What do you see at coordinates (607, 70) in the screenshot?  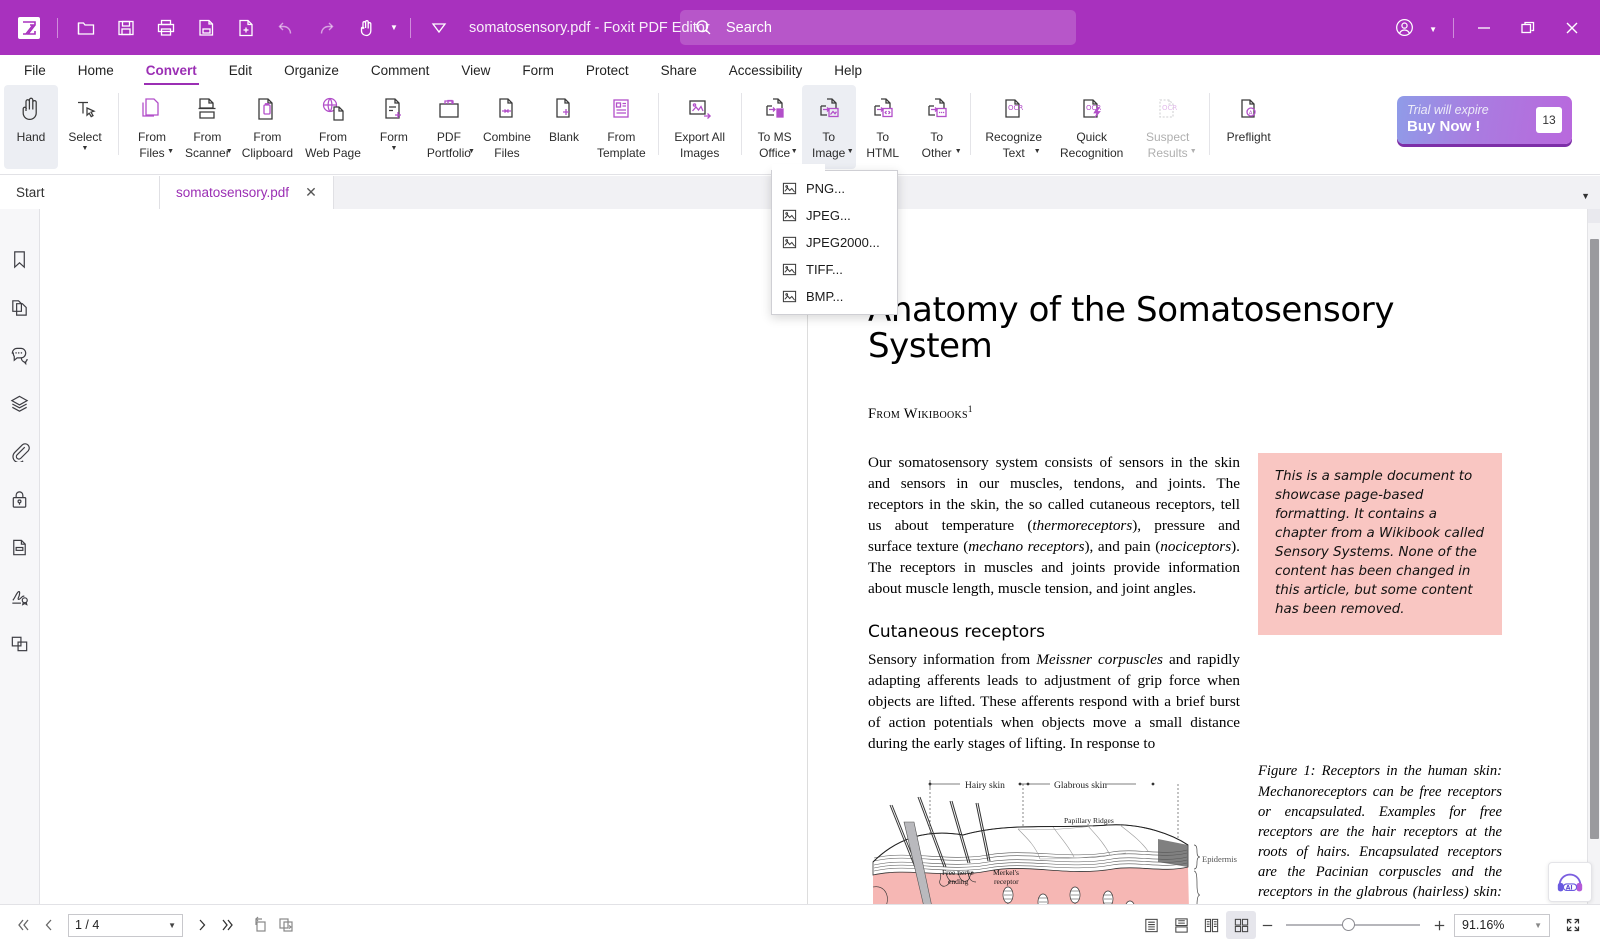 I see `menu-protect: Protect` at bounding box center [607, 70].